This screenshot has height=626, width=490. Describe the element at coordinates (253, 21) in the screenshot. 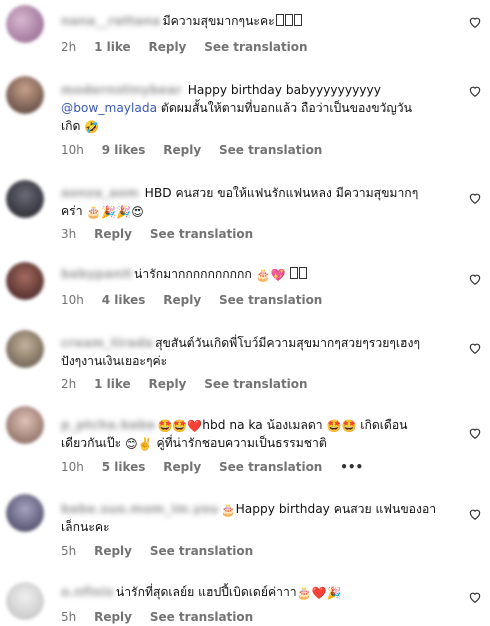

I see `comment-text: nana__rattana มีความสุขมากๆนะคะ` at that location.